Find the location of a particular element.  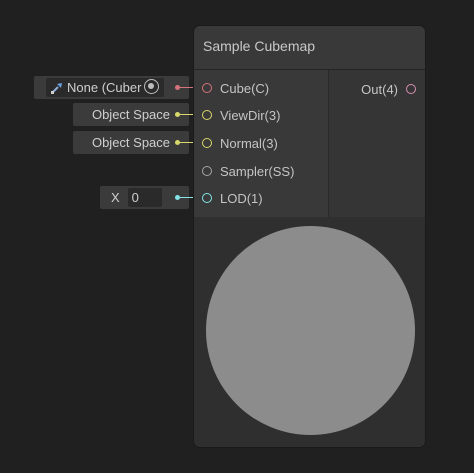

port-lod-slot is located at coordinates (207, 198).